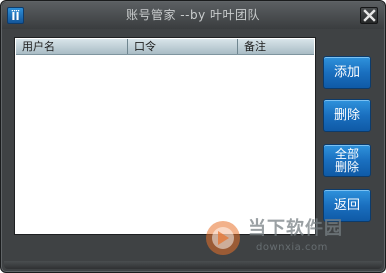  Describe the element at coordinates (193, 265) in the screenshot. I see `bottom-strip` at that location.